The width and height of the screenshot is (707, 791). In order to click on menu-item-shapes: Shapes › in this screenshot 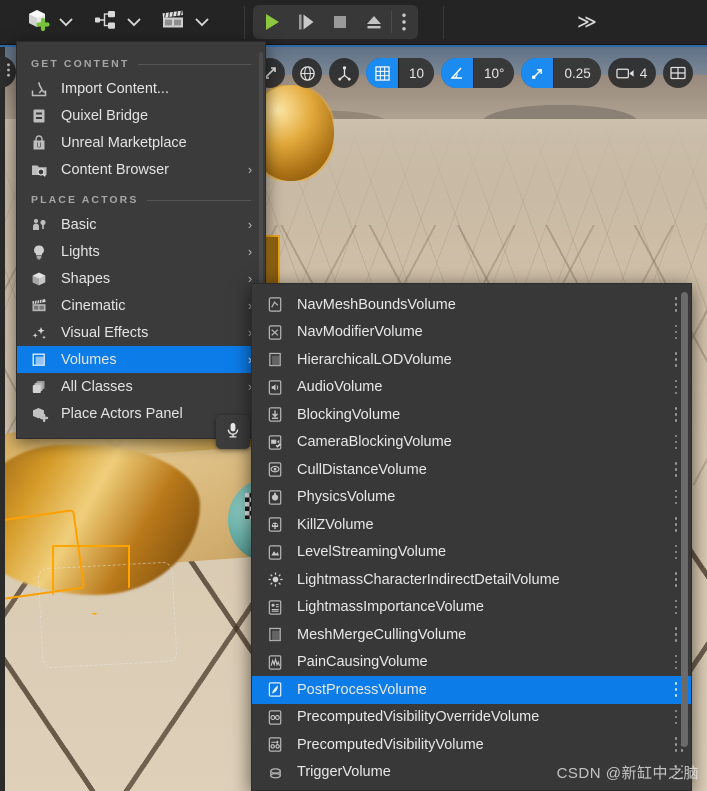, I will do `click(141, 278)`.